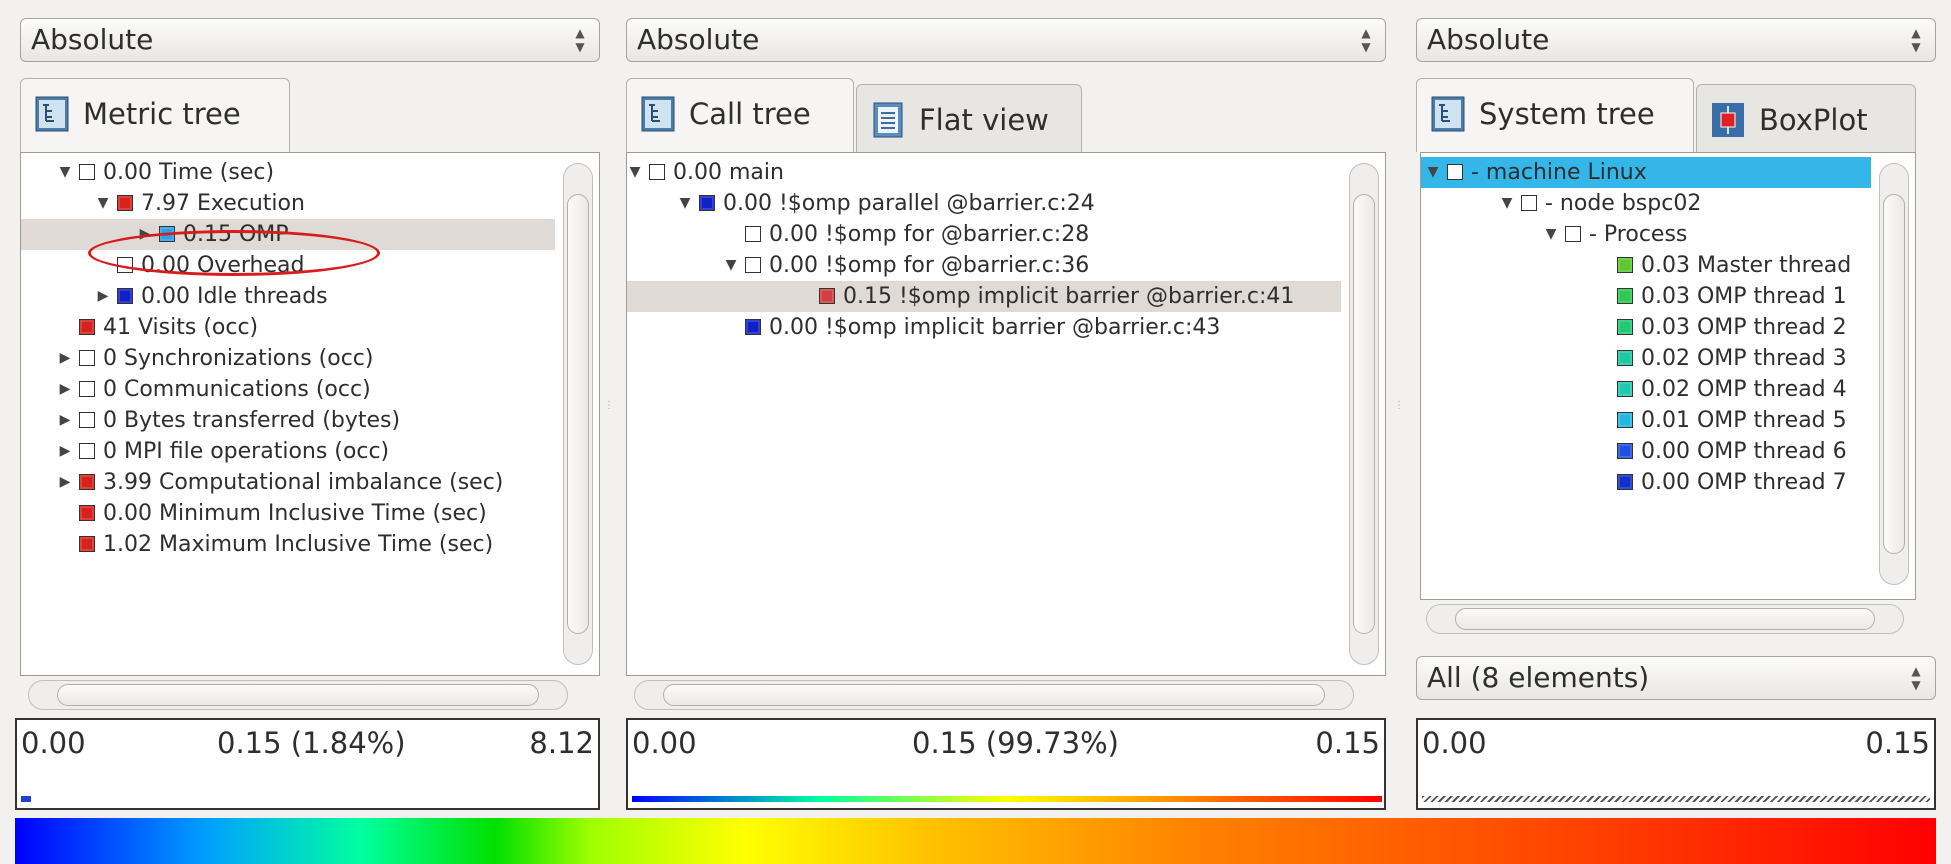 Image resolution: width=1951 pixels, height=864 pixels. I want to click on system-filter-combo: All (8 elements) ▲ ▼, so click(1676, 678).